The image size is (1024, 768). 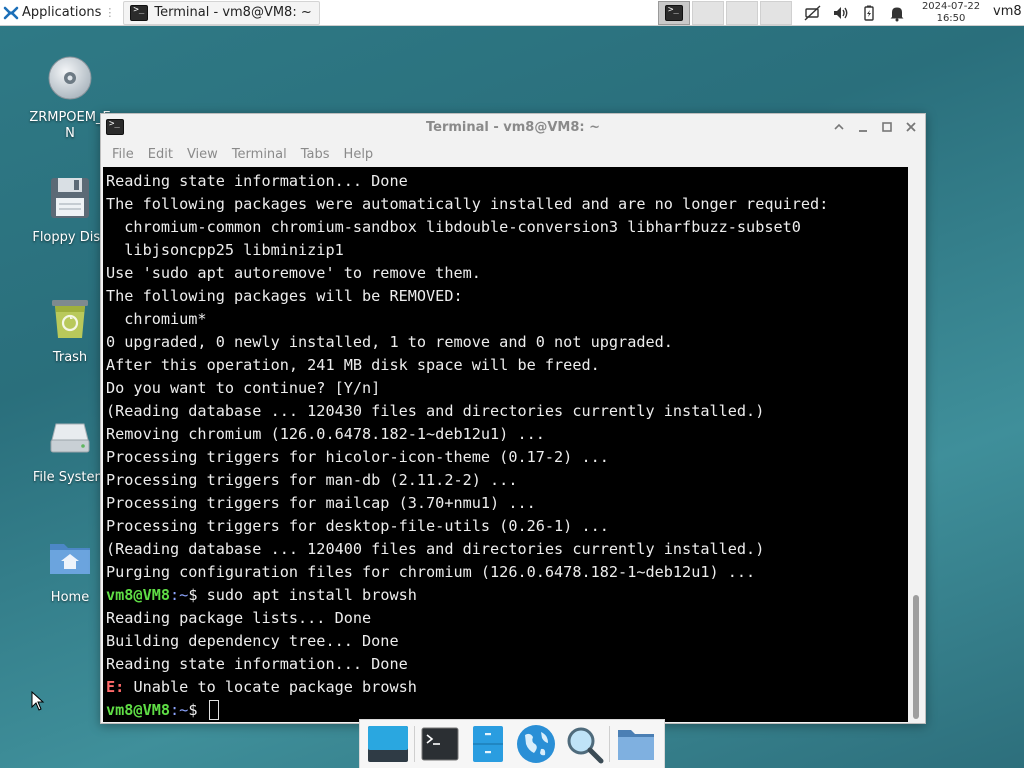 I want to click on system-tray, so click(x=855, y=13).